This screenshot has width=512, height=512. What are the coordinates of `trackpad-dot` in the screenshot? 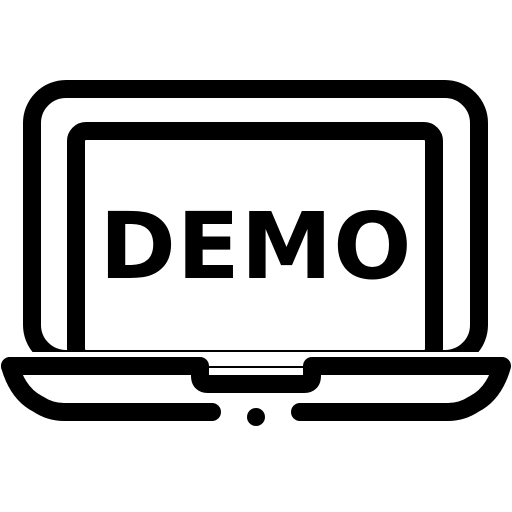 It's located at (256, 417).